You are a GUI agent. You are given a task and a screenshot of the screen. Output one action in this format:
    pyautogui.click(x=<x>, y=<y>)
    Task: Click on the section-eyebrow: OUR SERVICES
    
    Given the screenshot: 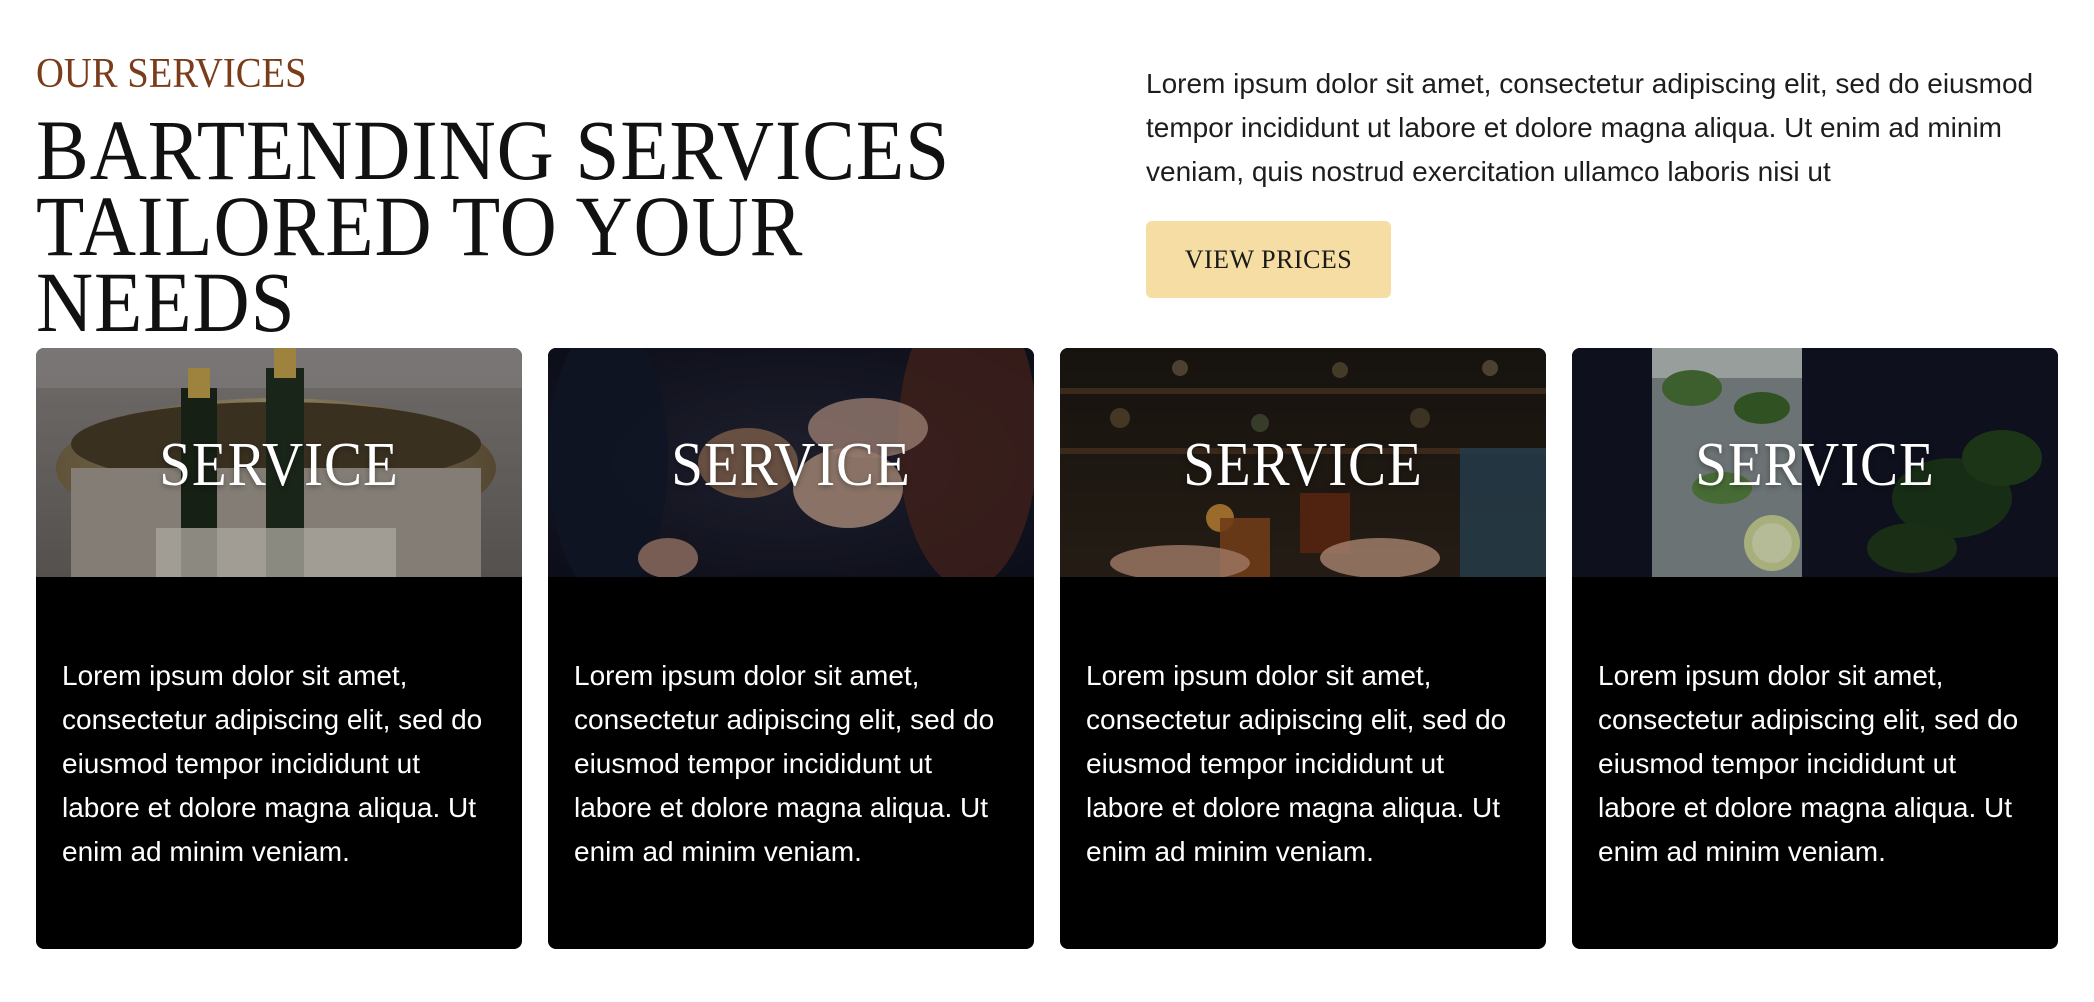 What is the action you would take?
    pyautogui.click(x=171, y=74)
    